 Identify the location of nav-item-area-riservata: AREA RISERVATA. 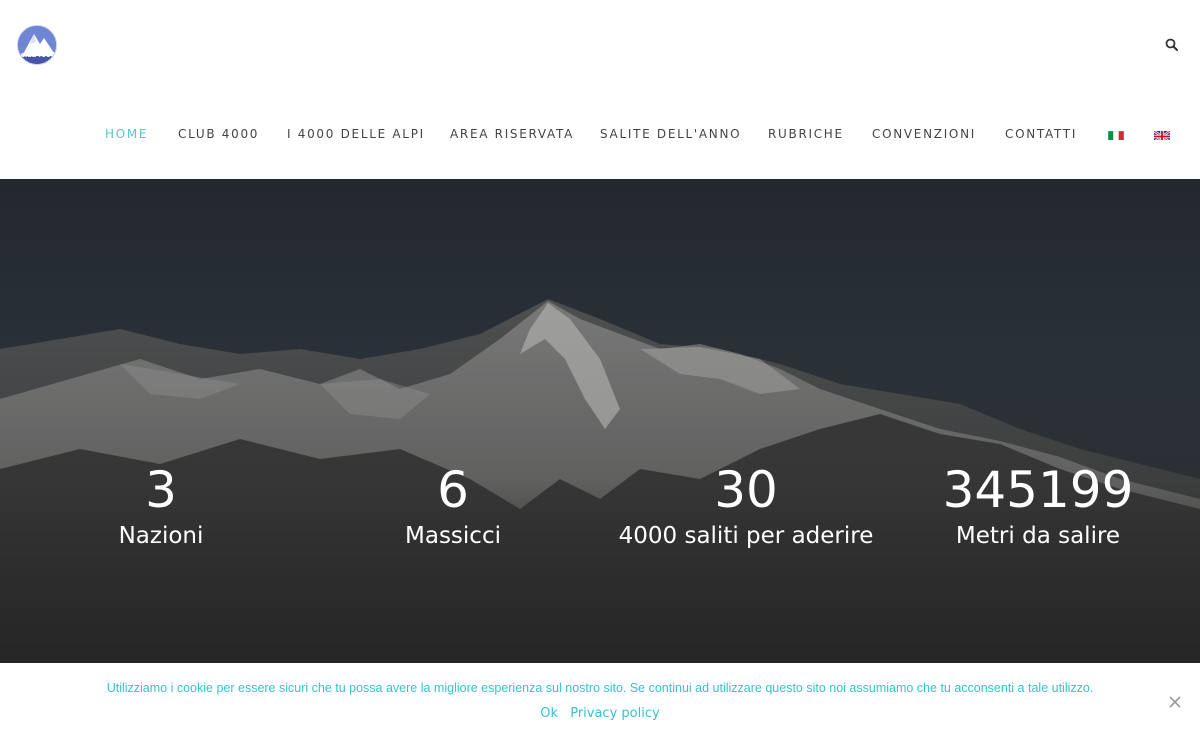
(512, 134).